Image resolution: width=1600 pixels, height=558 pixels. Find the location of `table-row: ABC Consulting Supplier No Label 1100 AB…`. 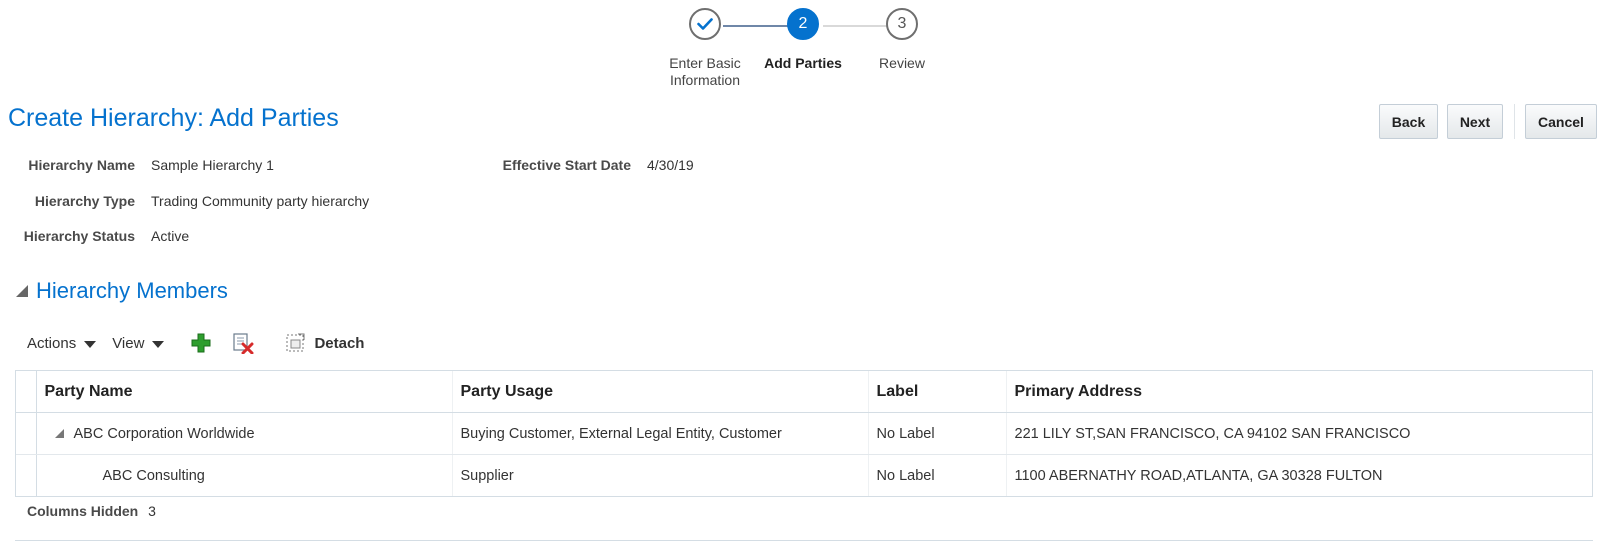

table-row: ABC Consulting Supplier No Label 1100 AB… is located at coordinates (804, 475).